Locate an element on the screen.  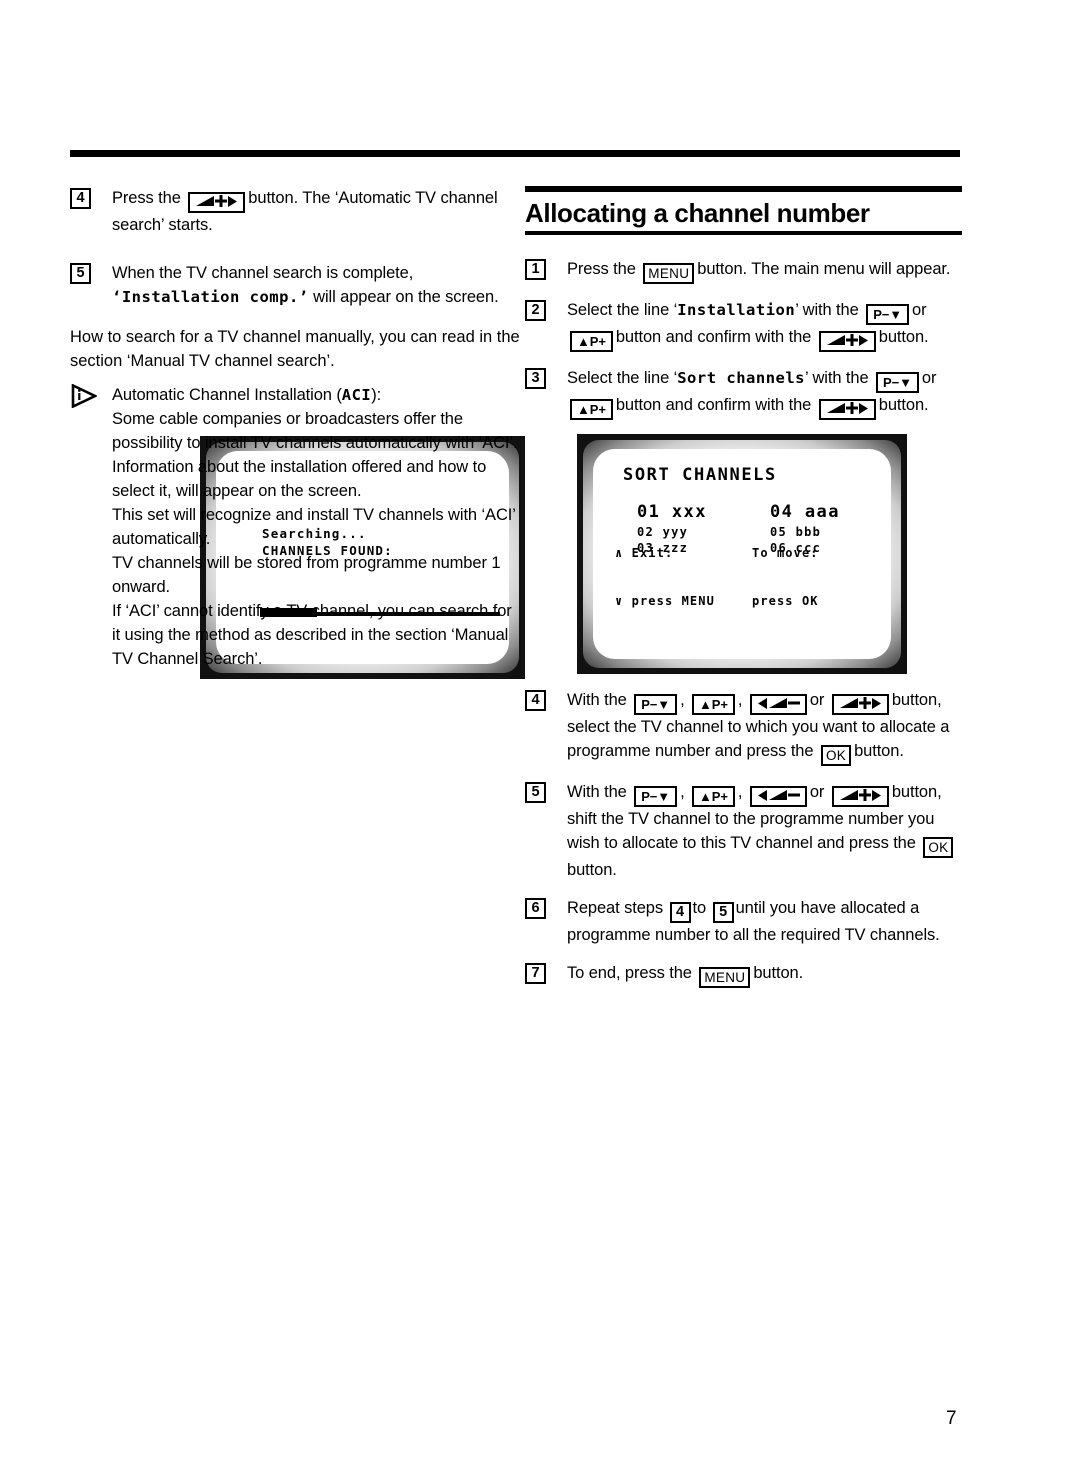
step-text-b: button. is located at coordinates (778, 973).